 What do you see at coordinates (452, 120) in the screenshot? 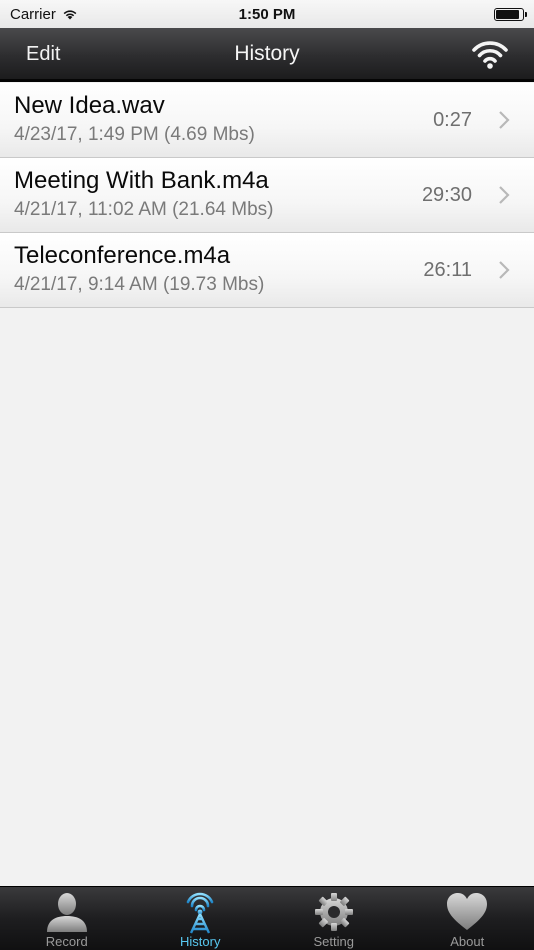
I see `recording-duration: 0:27` at bounding box center [452, 120].